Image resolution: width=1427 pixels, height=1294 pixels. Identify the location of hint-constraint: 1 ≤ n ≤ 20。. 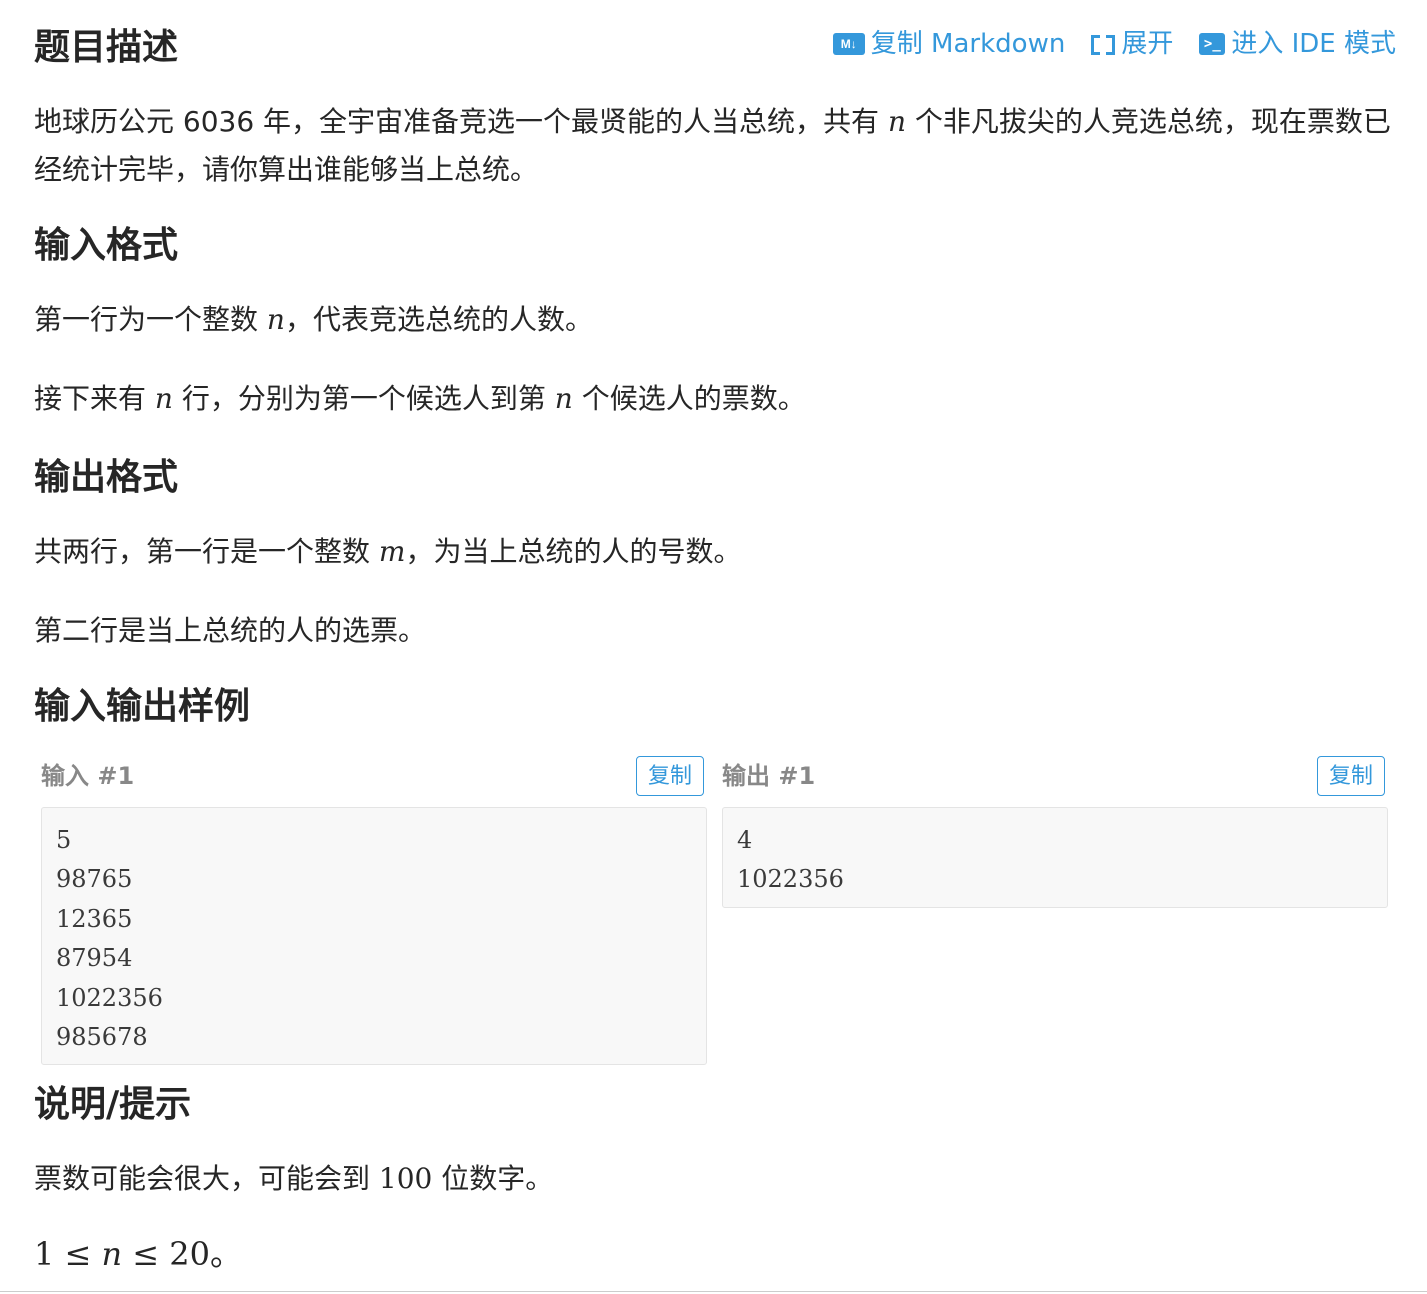
(138, 1254).